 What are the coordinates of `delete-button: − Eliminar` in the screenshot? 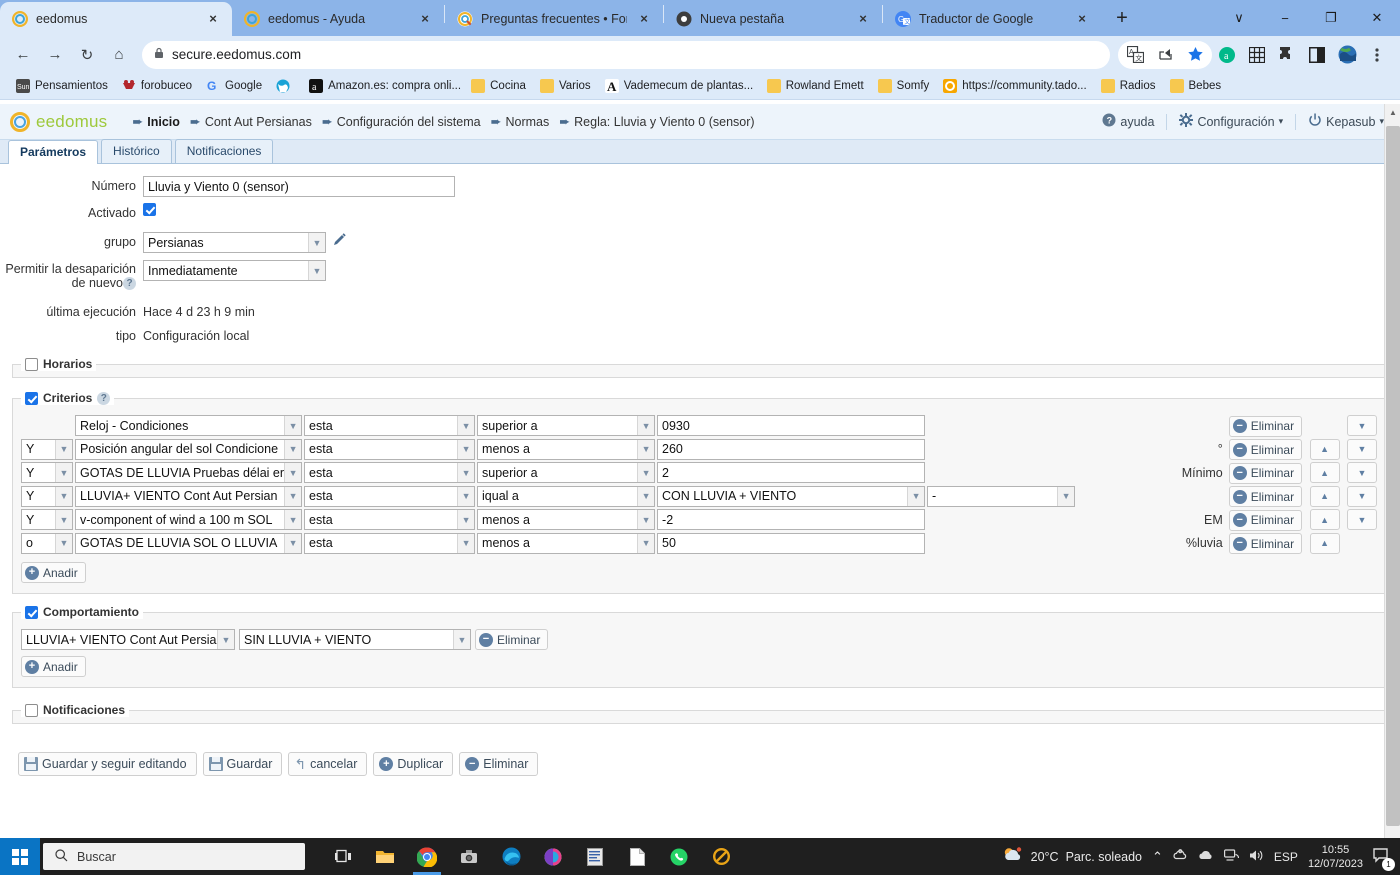 It's located at (499, 764).